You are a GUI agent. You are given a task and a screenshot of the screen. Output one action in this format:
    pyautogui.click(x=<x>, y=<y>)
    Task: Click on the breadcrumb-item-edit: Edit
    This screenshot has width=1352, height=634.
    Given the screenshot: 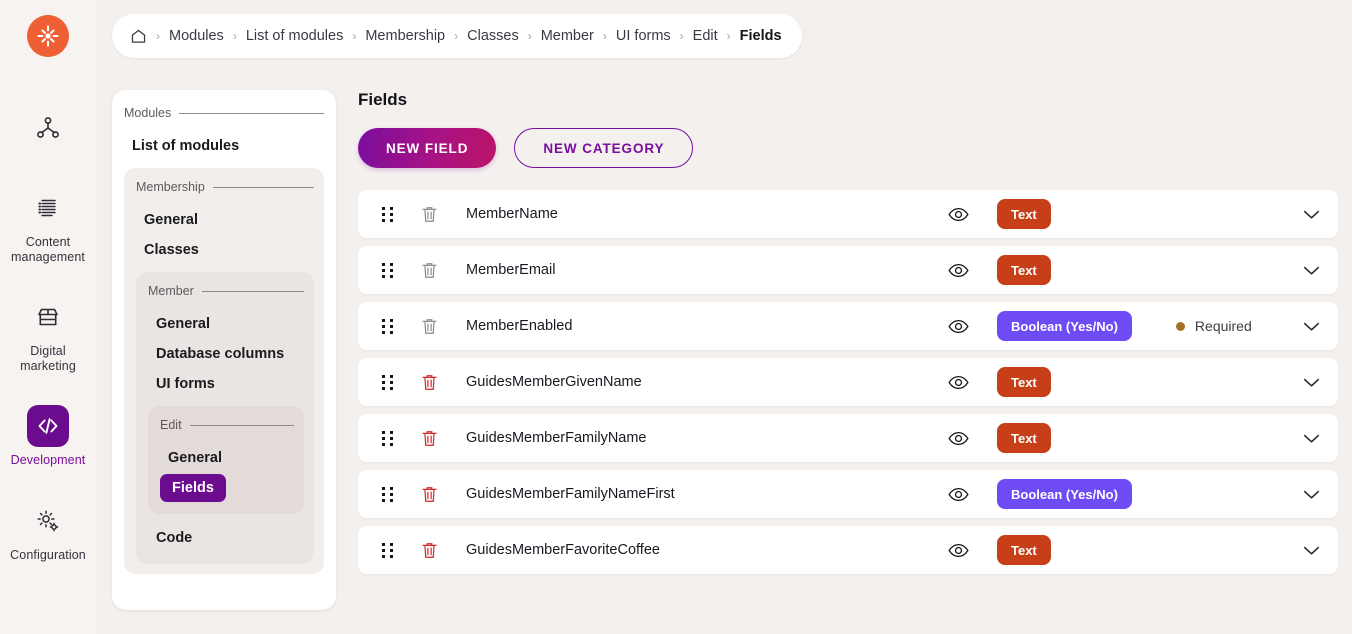 What is the action you would take?
    pyautogui.click(x=705, y=36)
    